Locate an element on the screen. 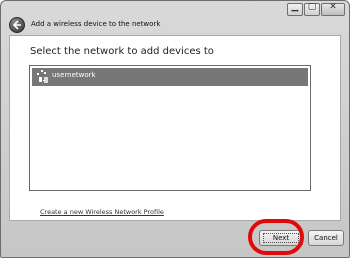 This screenshot has width=350, height=258. cancel-button-label: Cancel is located at coordinates (326, 238).